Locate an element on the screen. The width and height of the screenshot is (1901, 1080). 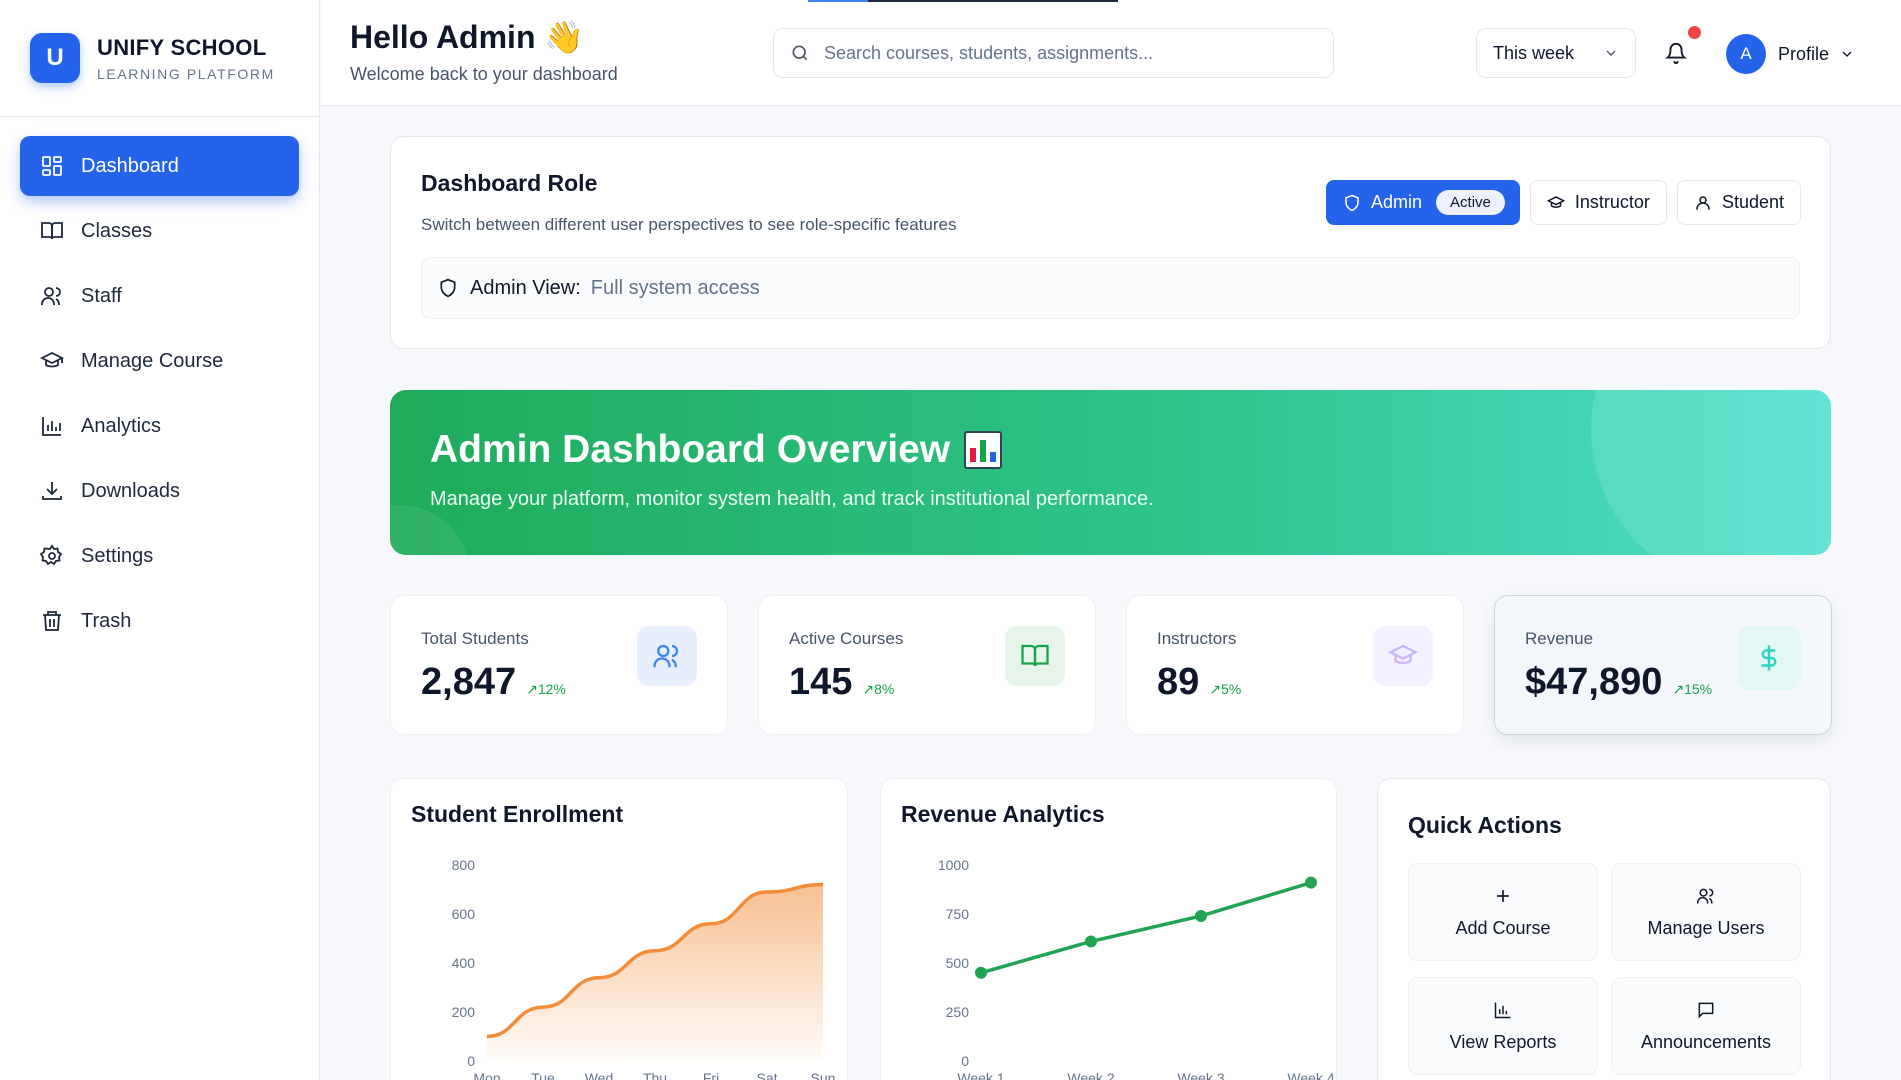
y-tick-label: 600 is located at coordinates (464, 914).